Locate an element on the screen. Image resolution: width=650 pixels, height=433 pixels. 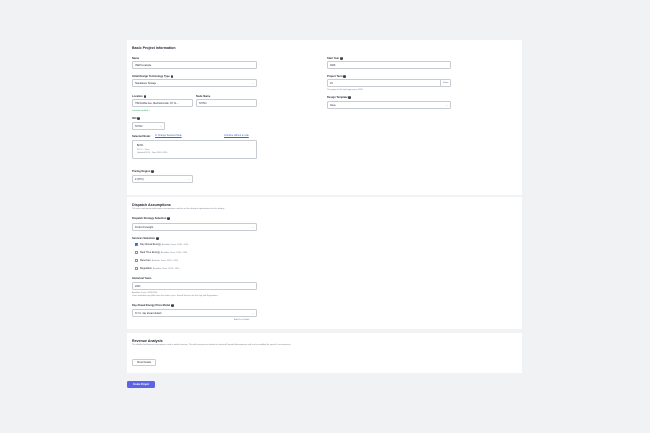
service-checkbox-reserves is located at coordinates (136, 260).